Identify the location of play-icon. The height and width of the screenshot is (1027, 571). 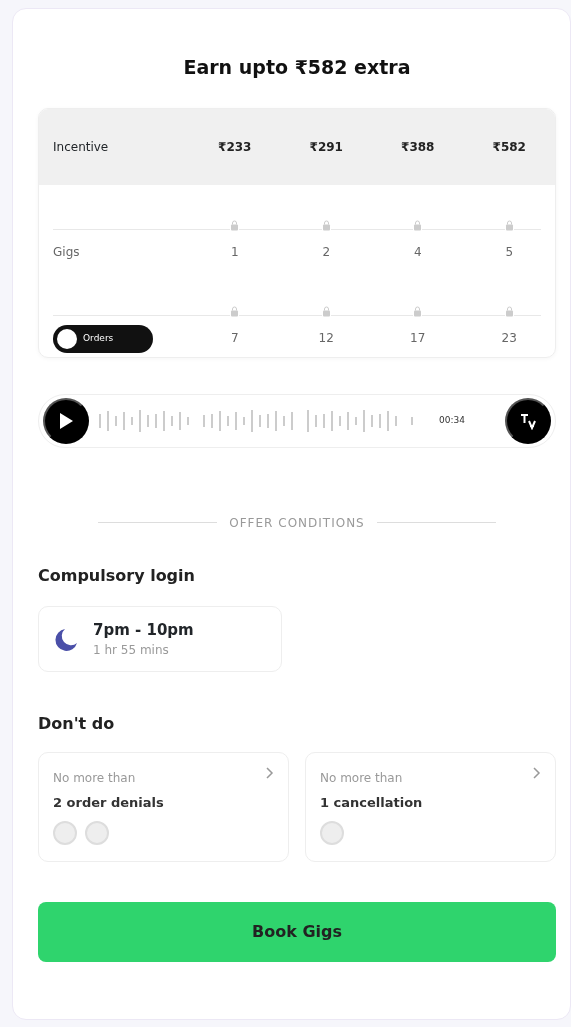
(66, 420).